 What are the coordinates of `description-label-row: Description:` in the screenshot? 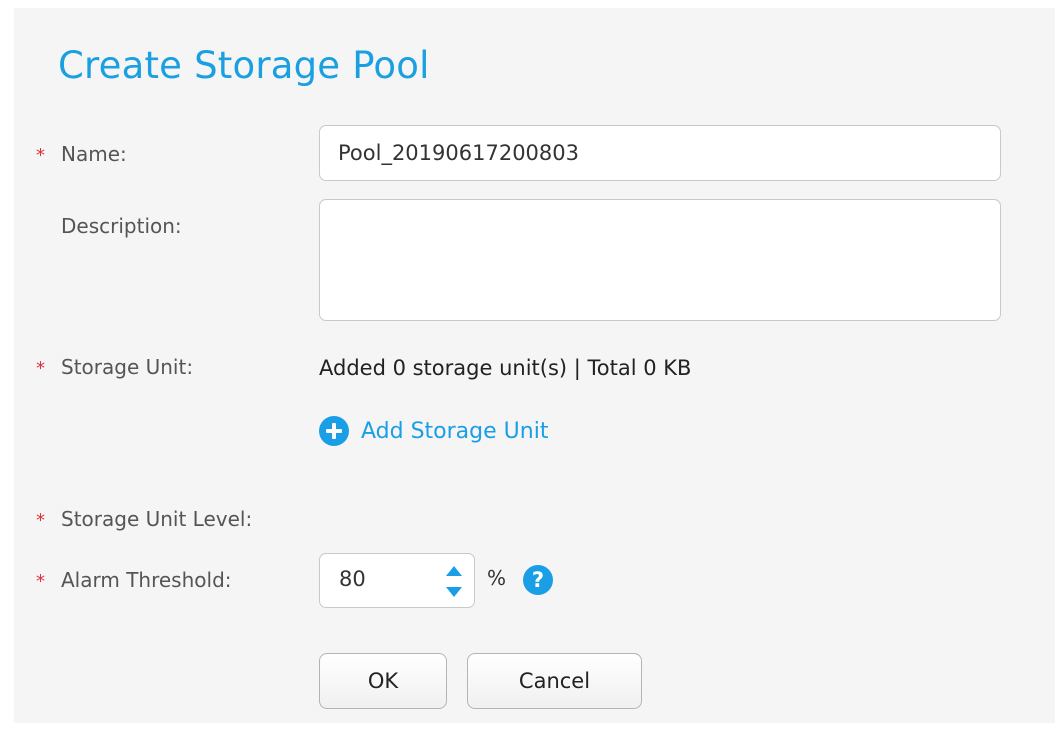 It's located at (109, 226).